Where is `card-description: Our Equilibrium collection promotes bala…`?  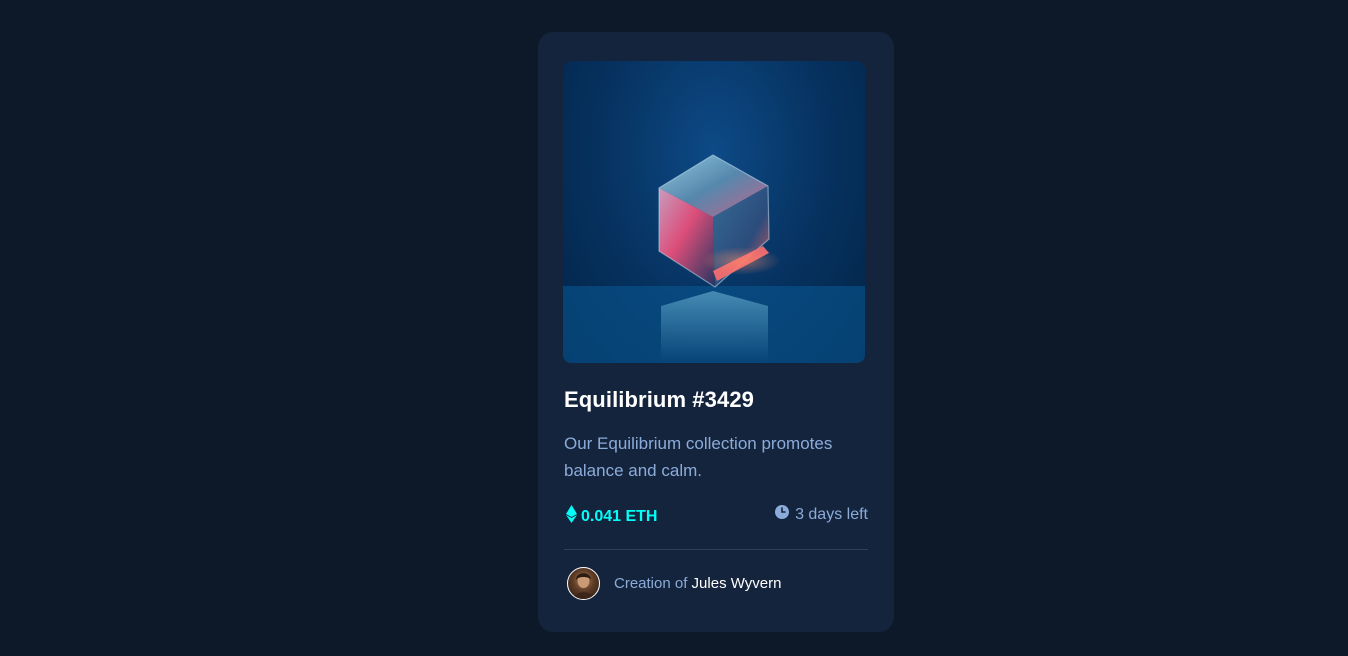 card-description: Our Equilibrium collection promotes bala… is located at coordinates (698, 457).